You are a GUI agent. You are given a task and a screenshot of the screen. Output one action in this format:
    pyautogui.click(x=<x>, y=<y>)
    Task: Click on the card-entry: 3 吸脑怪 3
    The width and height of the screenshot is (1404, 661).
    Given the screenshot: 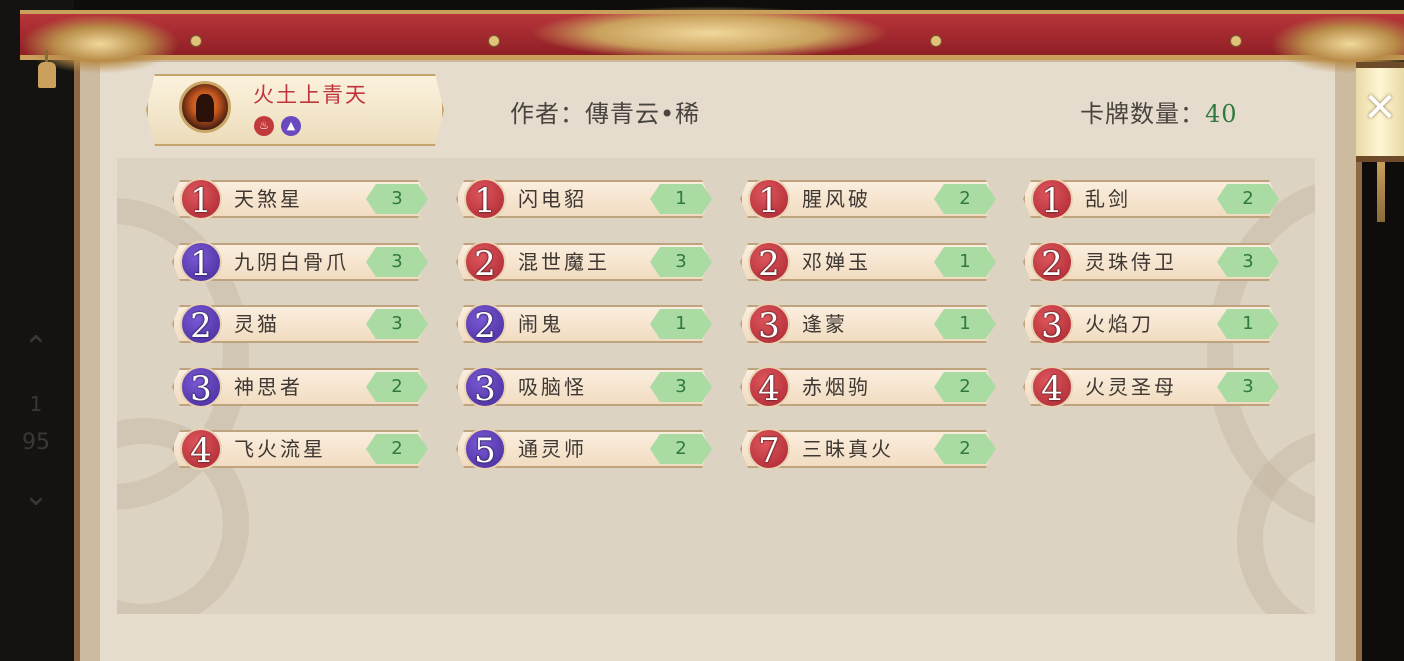 What is the action you would take?
    pyautogui.click(x=581, y=387)
    